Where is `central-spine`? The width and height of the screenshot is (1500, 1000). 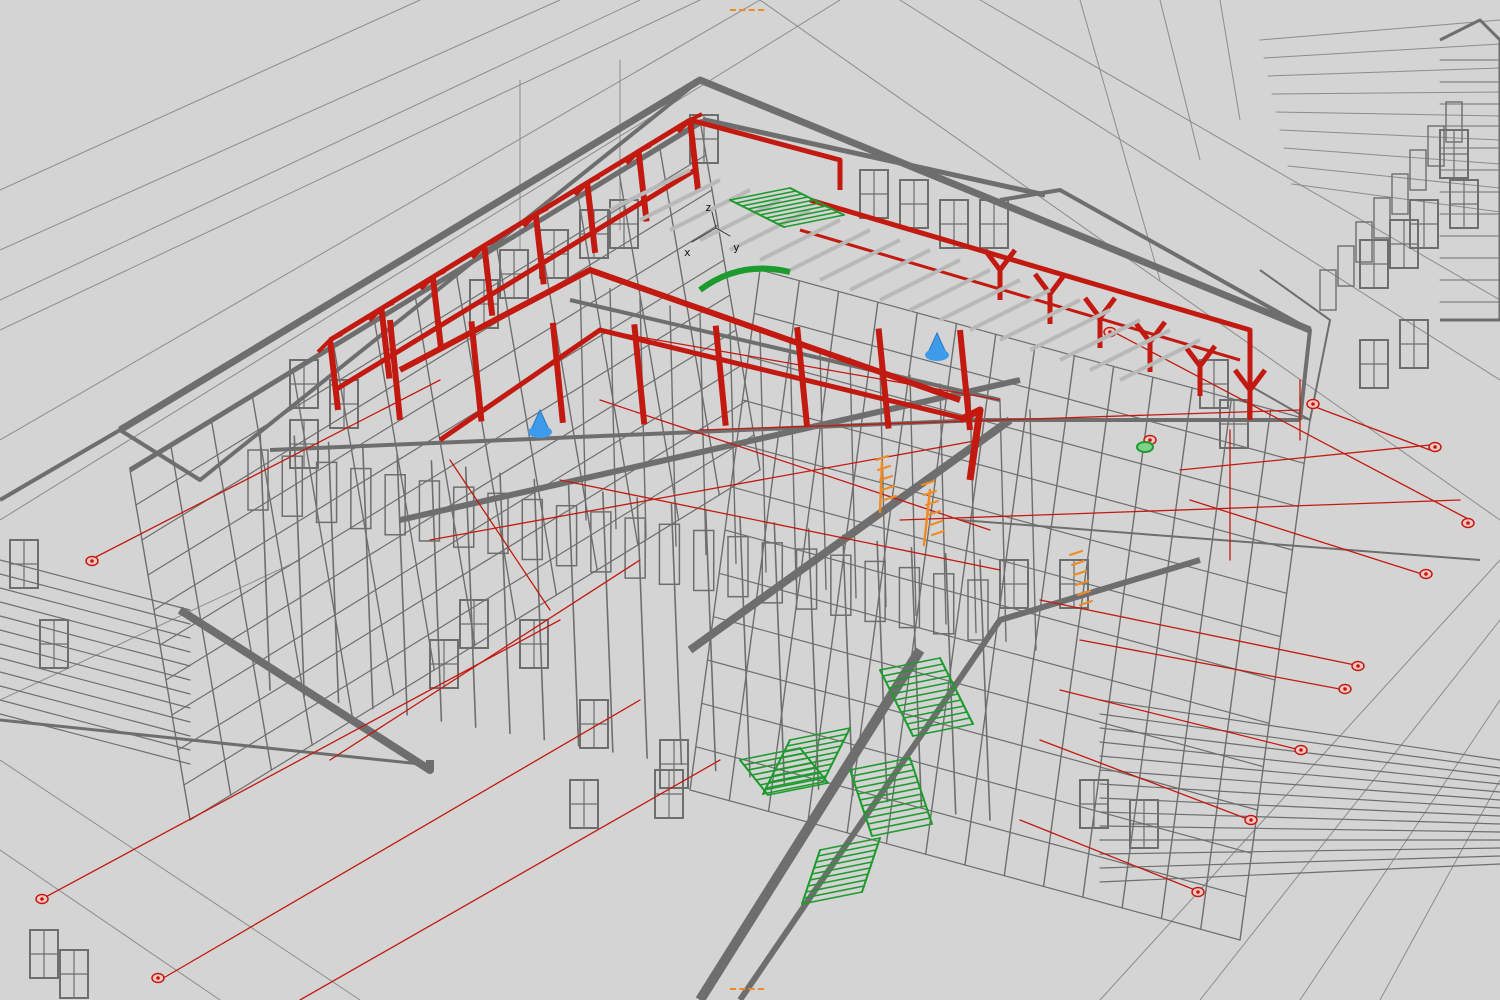
central-spine is located at coordinates (810, 823).